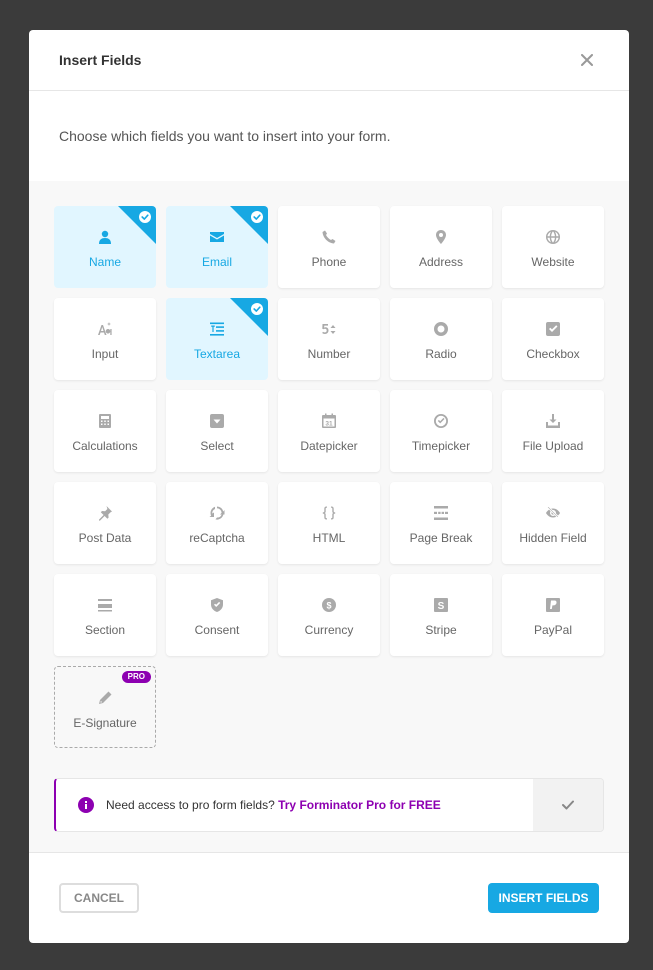  What do you see at coordinates (441, 247) in the screenshot?
I see `field-tile-address: Address` at bounding box center [441, 247].